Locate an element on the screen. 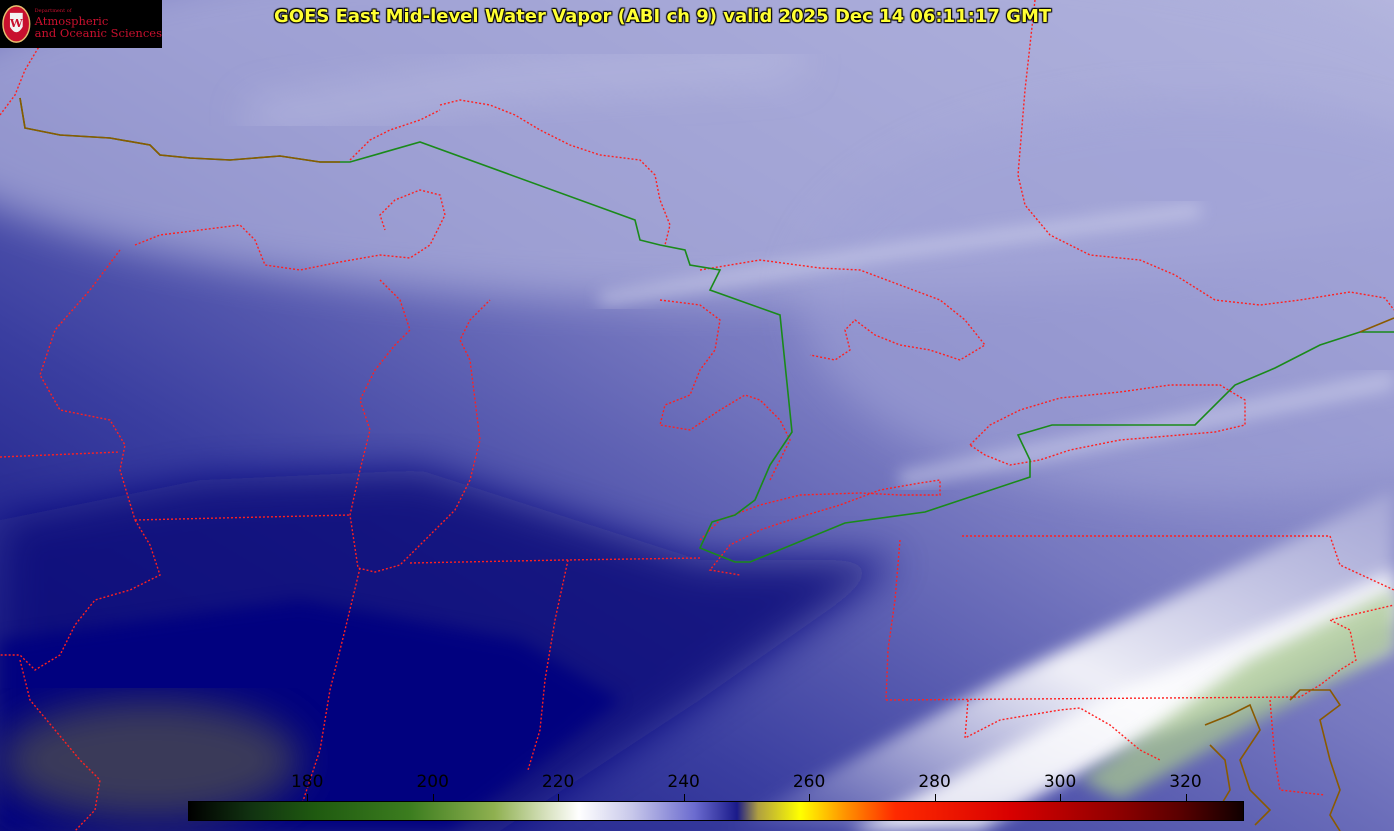  colorbar-tick-label: 240 is located at coordinates (683, 782).